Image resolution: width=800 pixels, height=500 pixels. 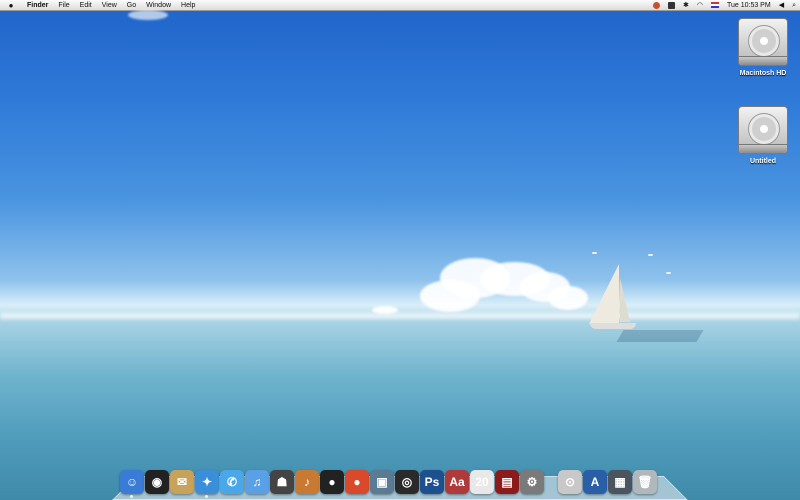 What do you see at coordinates (232, 482) in the screenshot?
I see `dock-ichat-icon: ✆` at bounding box center [232, 482].